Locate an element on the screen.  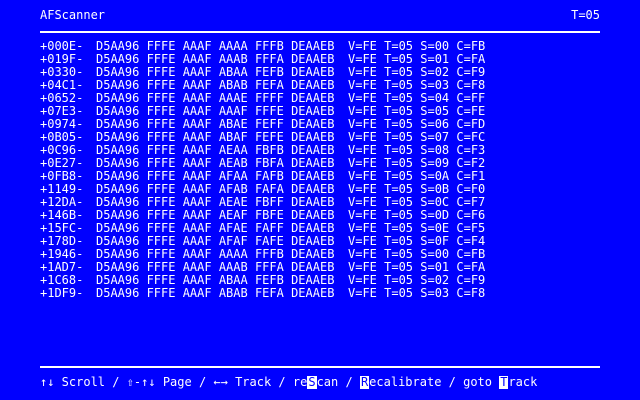
track-hint: Track / is located at coordinates (260, 382).